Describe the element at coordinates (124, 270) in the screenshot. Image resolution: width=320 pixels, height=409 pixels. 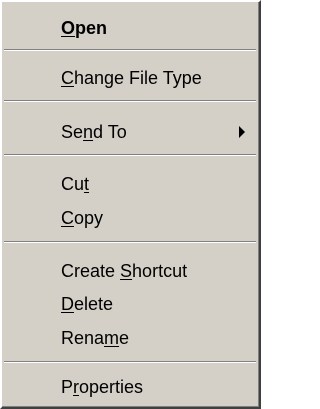
I see `menu-item-label: Create Shortcut` at that location.